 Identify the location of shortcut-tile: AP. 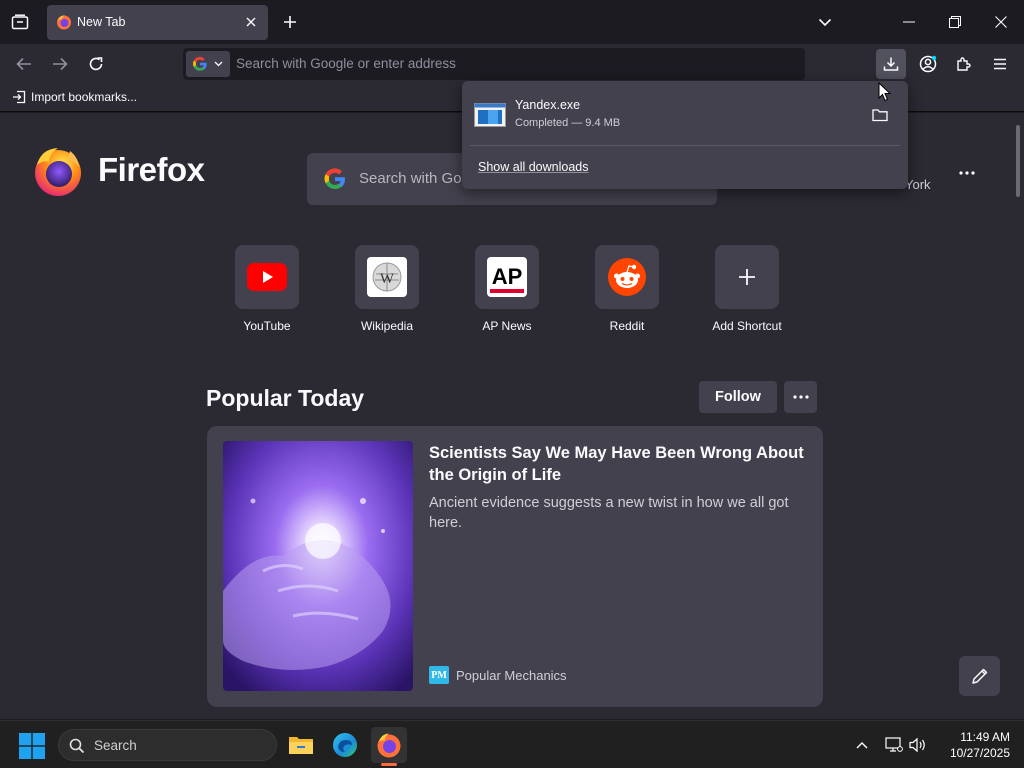
(507, 277).